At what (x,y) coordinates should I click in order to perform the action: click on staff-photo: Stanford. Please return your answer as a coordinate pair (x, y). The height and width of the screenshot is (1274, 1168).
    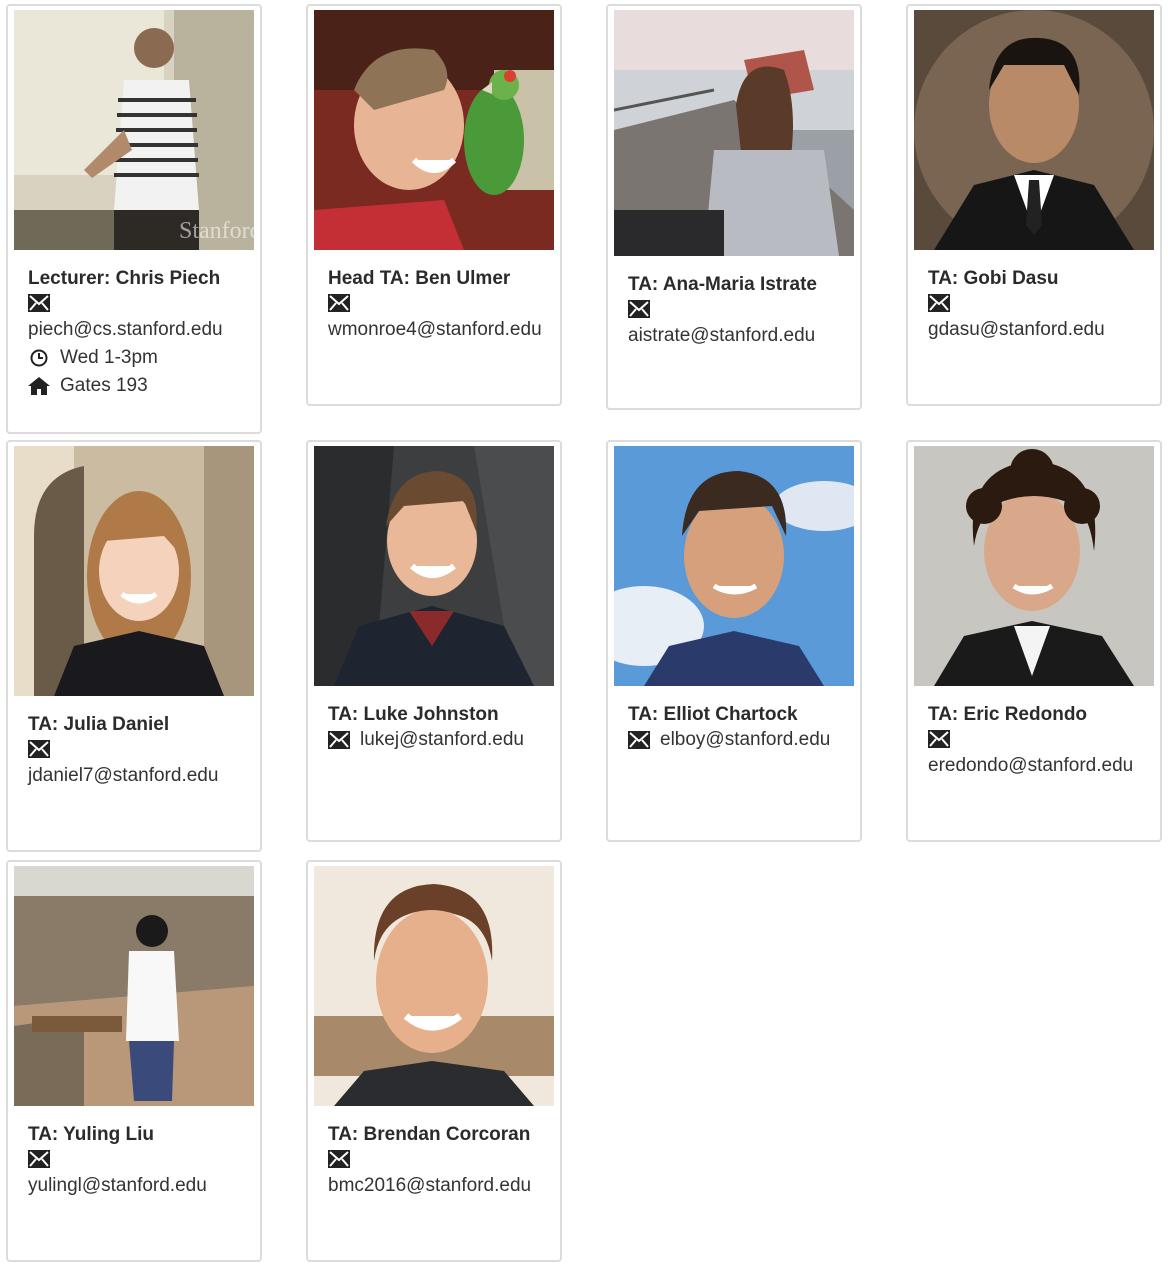
    Looking at the image, I should click on (134, 130).